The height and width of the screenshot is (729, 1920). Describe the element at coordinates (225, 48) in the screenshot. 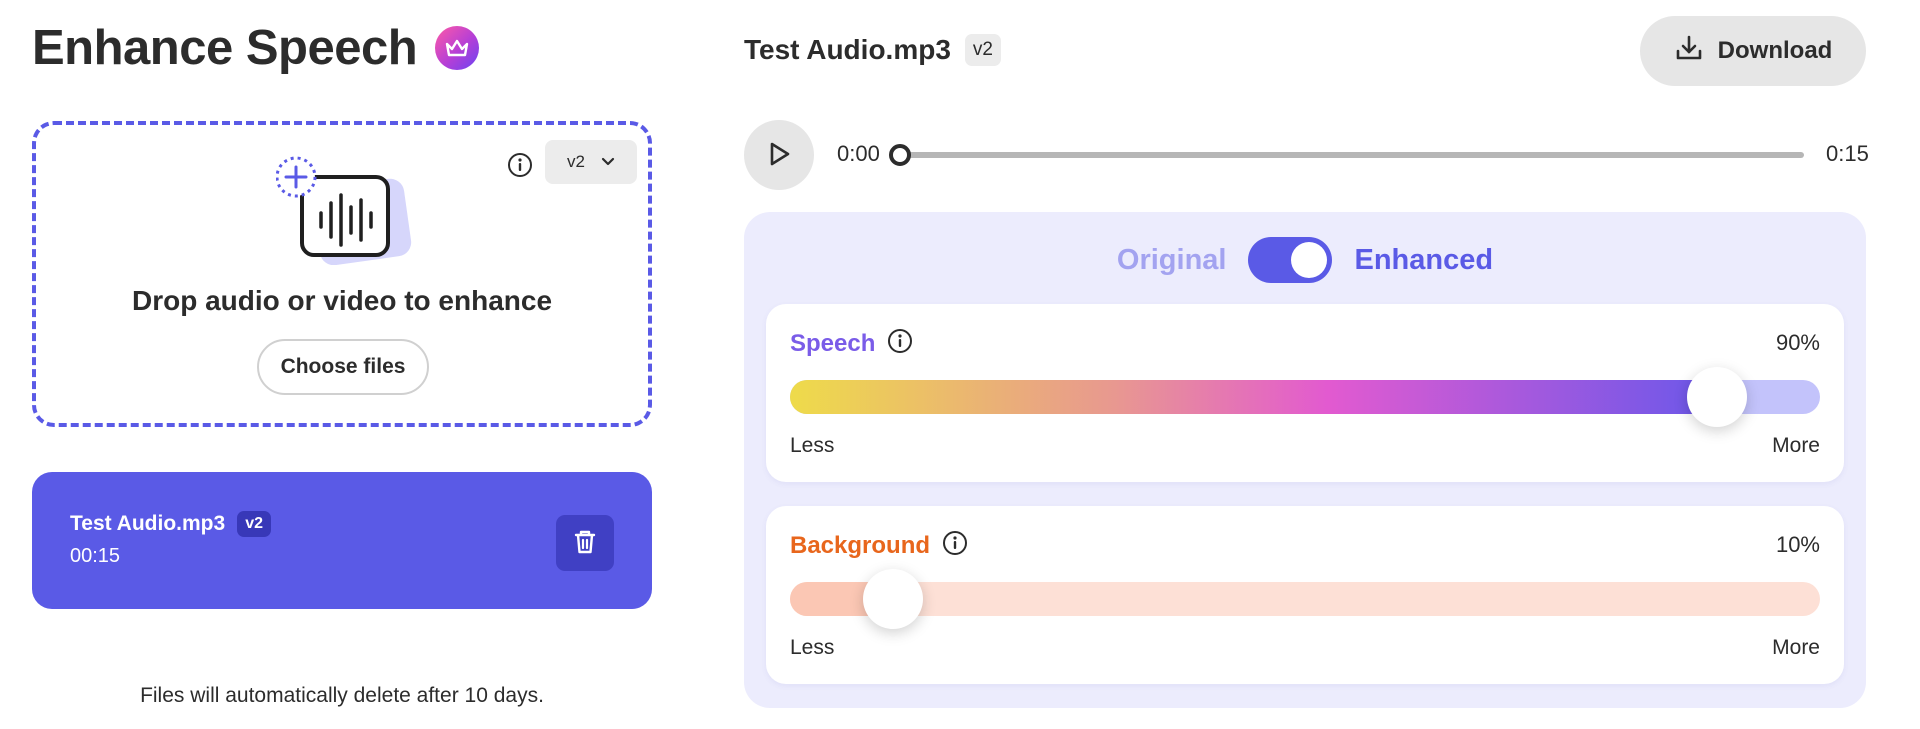

I see `page-title: Enhance Speech` at that location.